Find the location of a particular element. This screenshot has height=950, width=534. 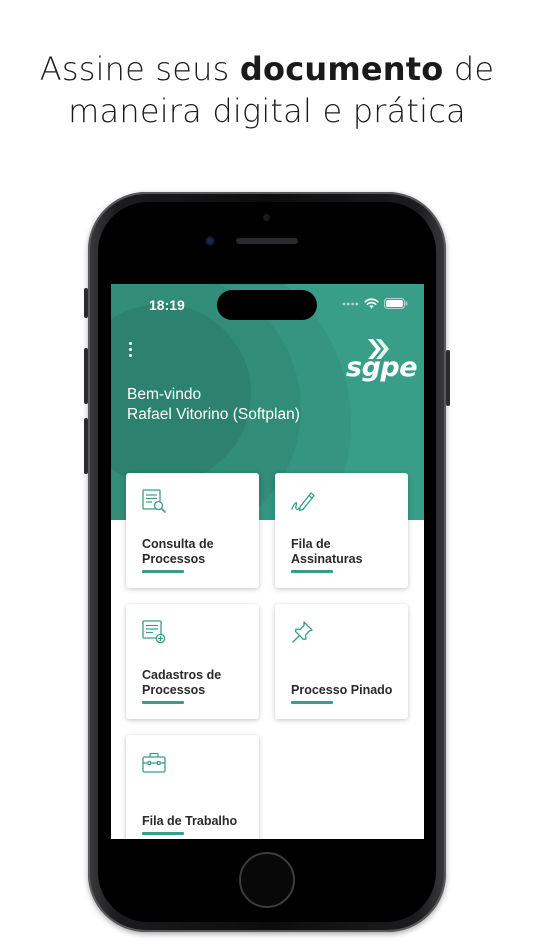

cadastros-processos-card: Cadastros de Processos is located at coordinates (192, 661).